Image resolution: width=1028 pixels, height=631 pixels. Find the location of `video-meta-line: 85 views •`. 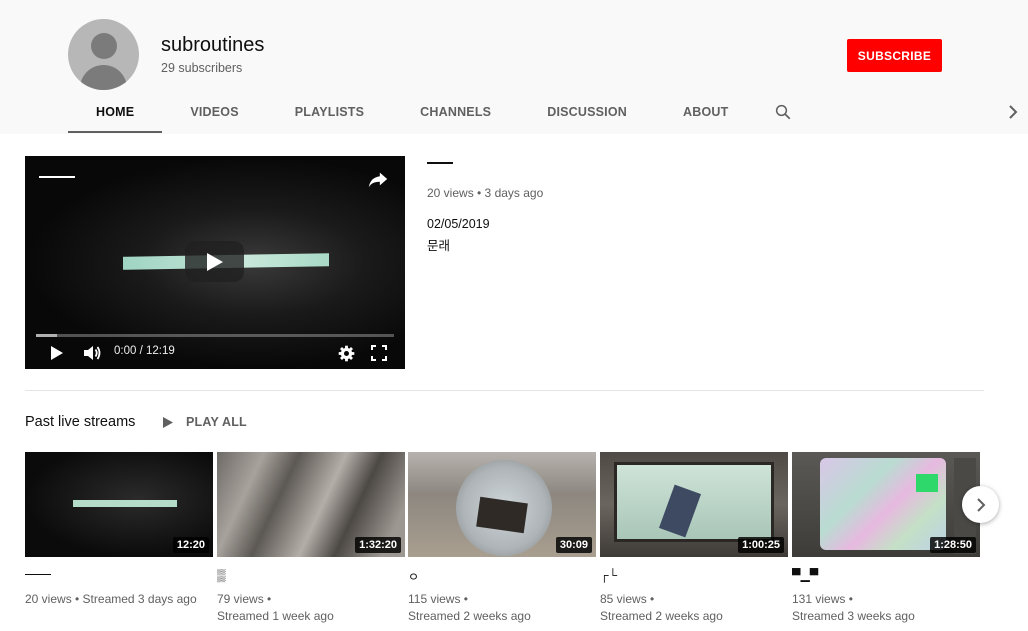

video-meta-line: 85 views • is located at coordinates (627, 599).